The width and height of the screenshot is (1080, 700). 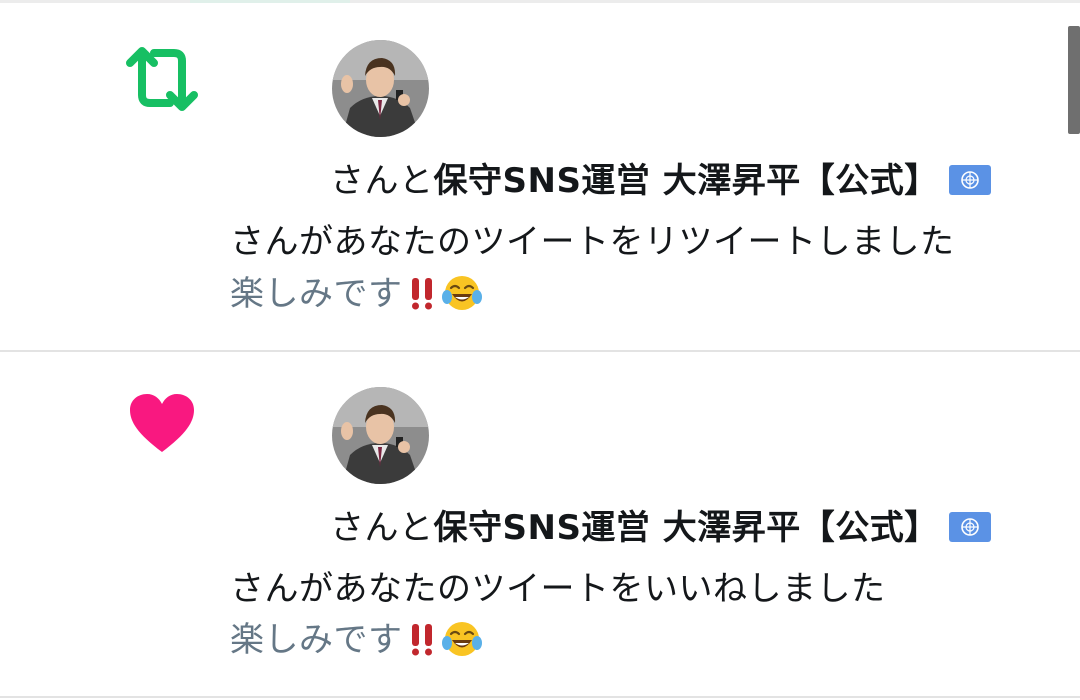 What do you see at coordinates (162, 423) in the screenshot?
I see `heart-icon` at bounding box center [162, 423].